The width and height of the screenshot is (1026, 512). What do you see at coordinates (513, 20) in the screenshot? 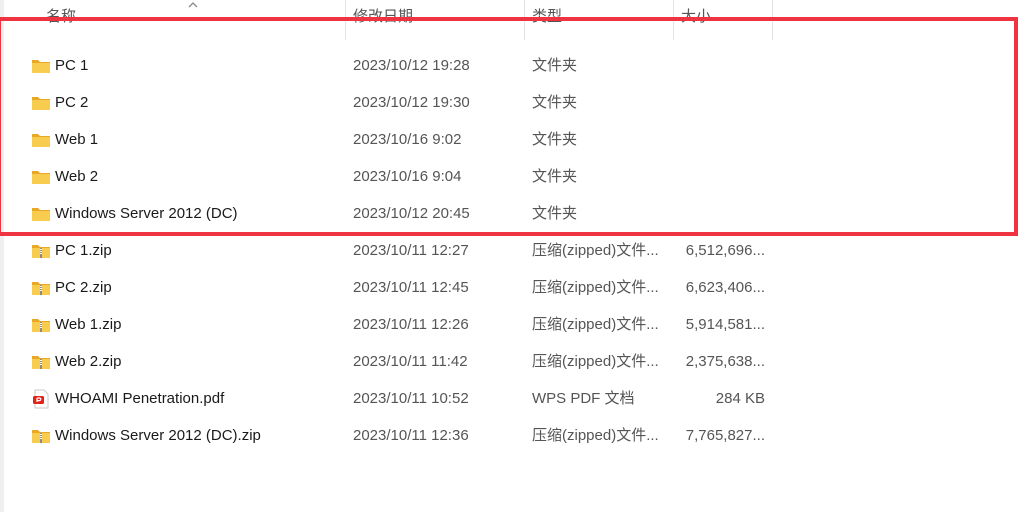
I see `column-header-bar: 名称 修改日期 类型 大小` at bounding box center [513, 20].